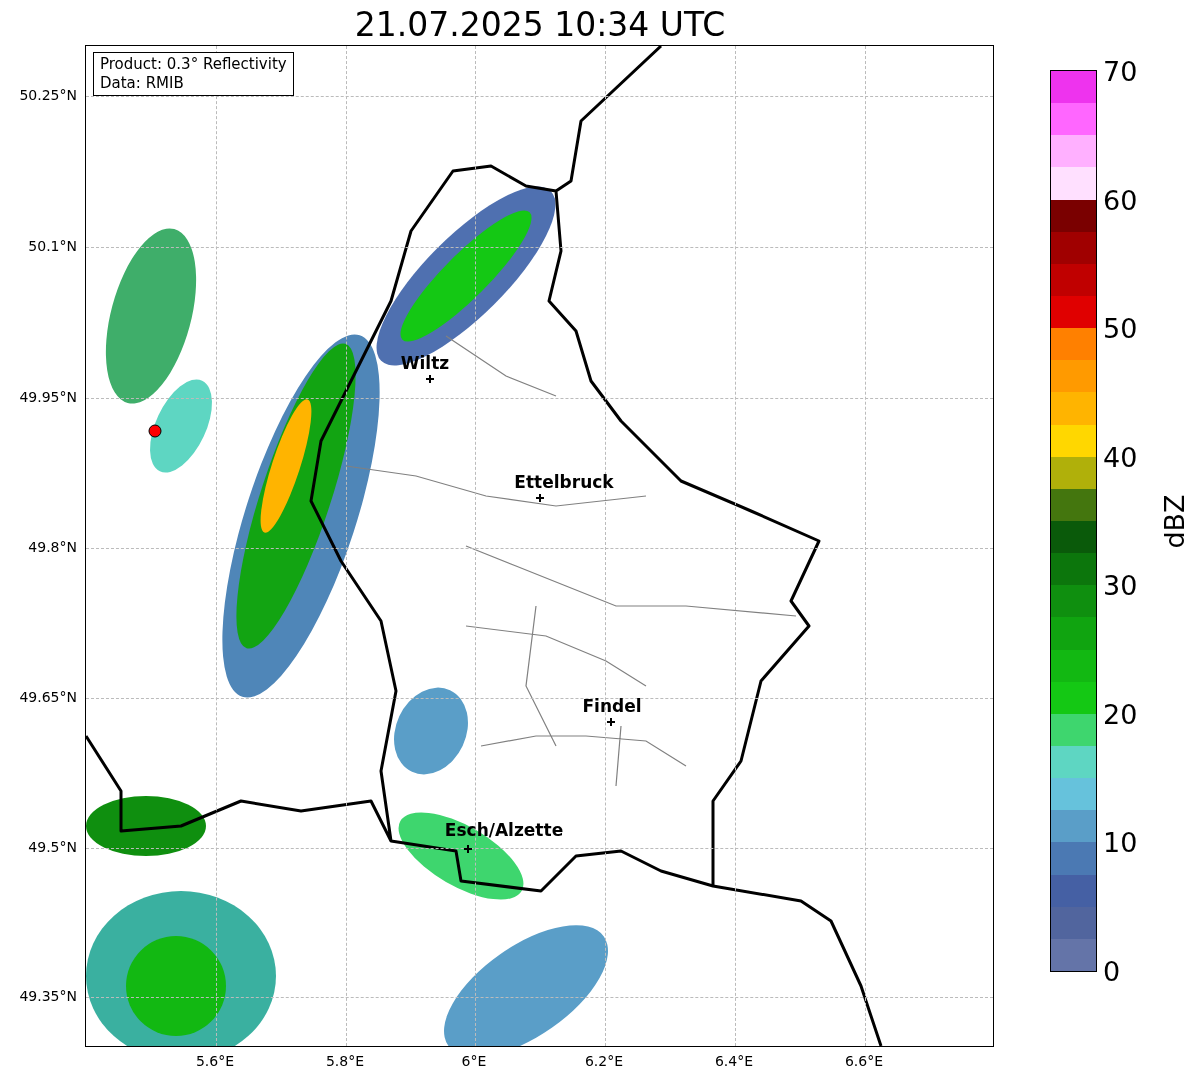  Describe the element at coordinates (215, 1061) in the screenshot. I see `axis-tick-label: 5.6°E` at that location.